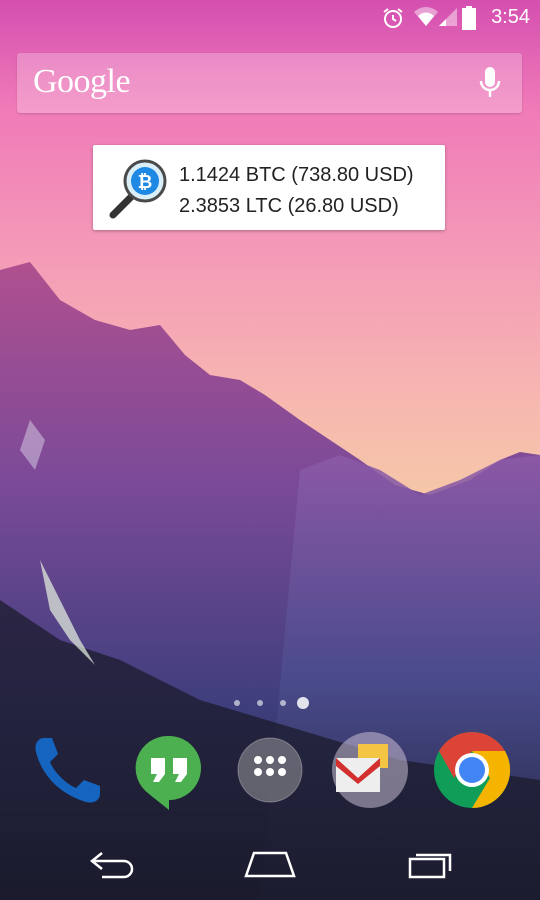 Image resolution: width=540 pixels, height=900 pixels. I want to click on btc-balance: 1.1424 BTC (738.80 USD), so click(296, 175).